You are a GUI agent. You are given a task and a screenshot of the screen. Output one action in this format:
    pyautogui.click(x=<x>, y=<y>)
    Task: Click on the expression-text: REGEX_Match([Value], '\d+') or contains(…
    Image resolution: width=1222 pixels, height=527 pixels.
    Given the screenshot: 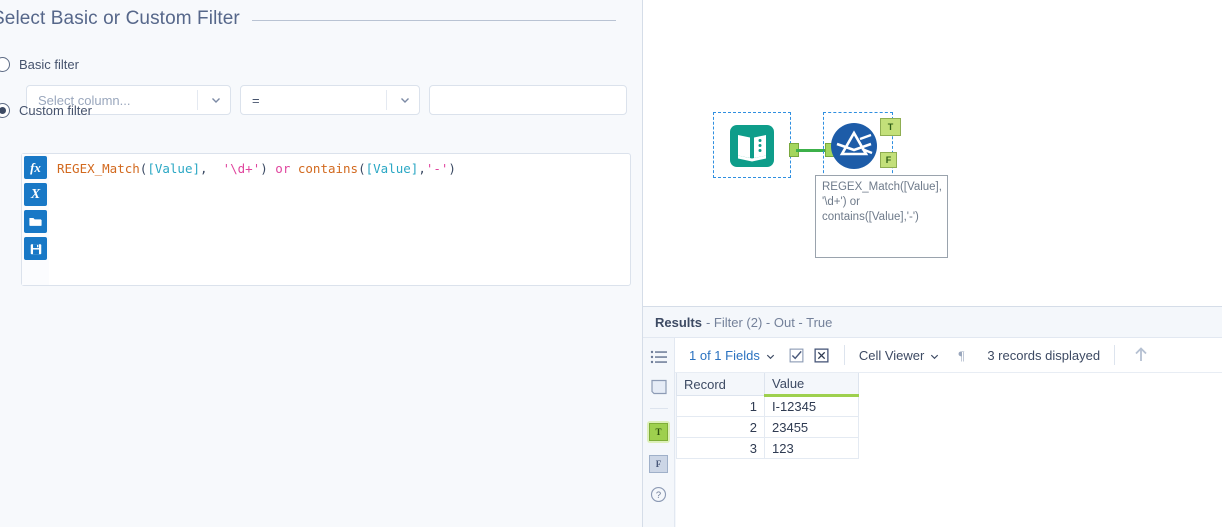 What is the action you would take?
    pyautogui.click(x=339, y=219)
    